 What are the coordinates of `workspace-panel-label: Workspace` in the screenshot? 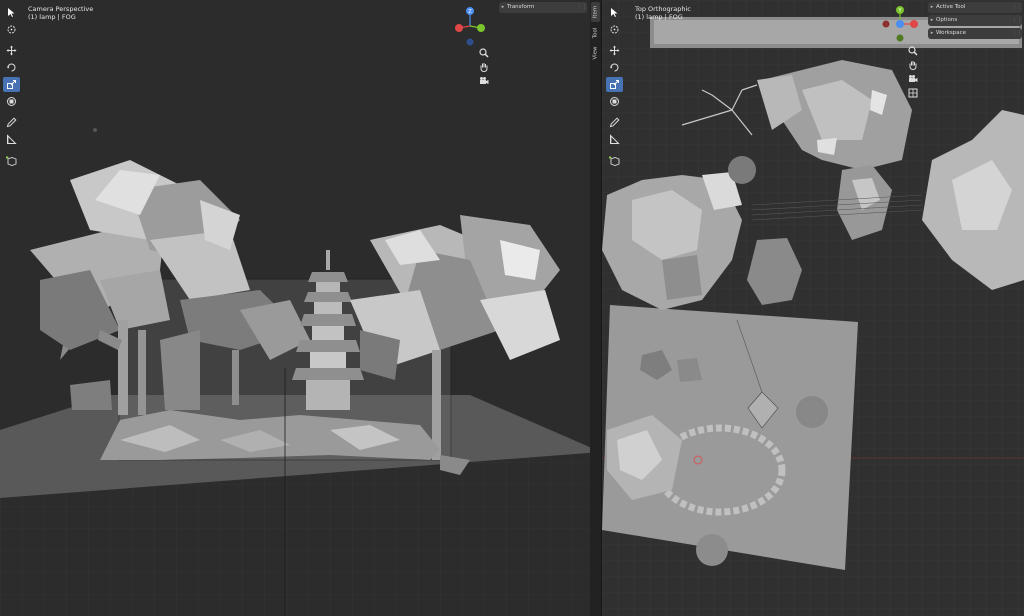 It's located at (951, 33).